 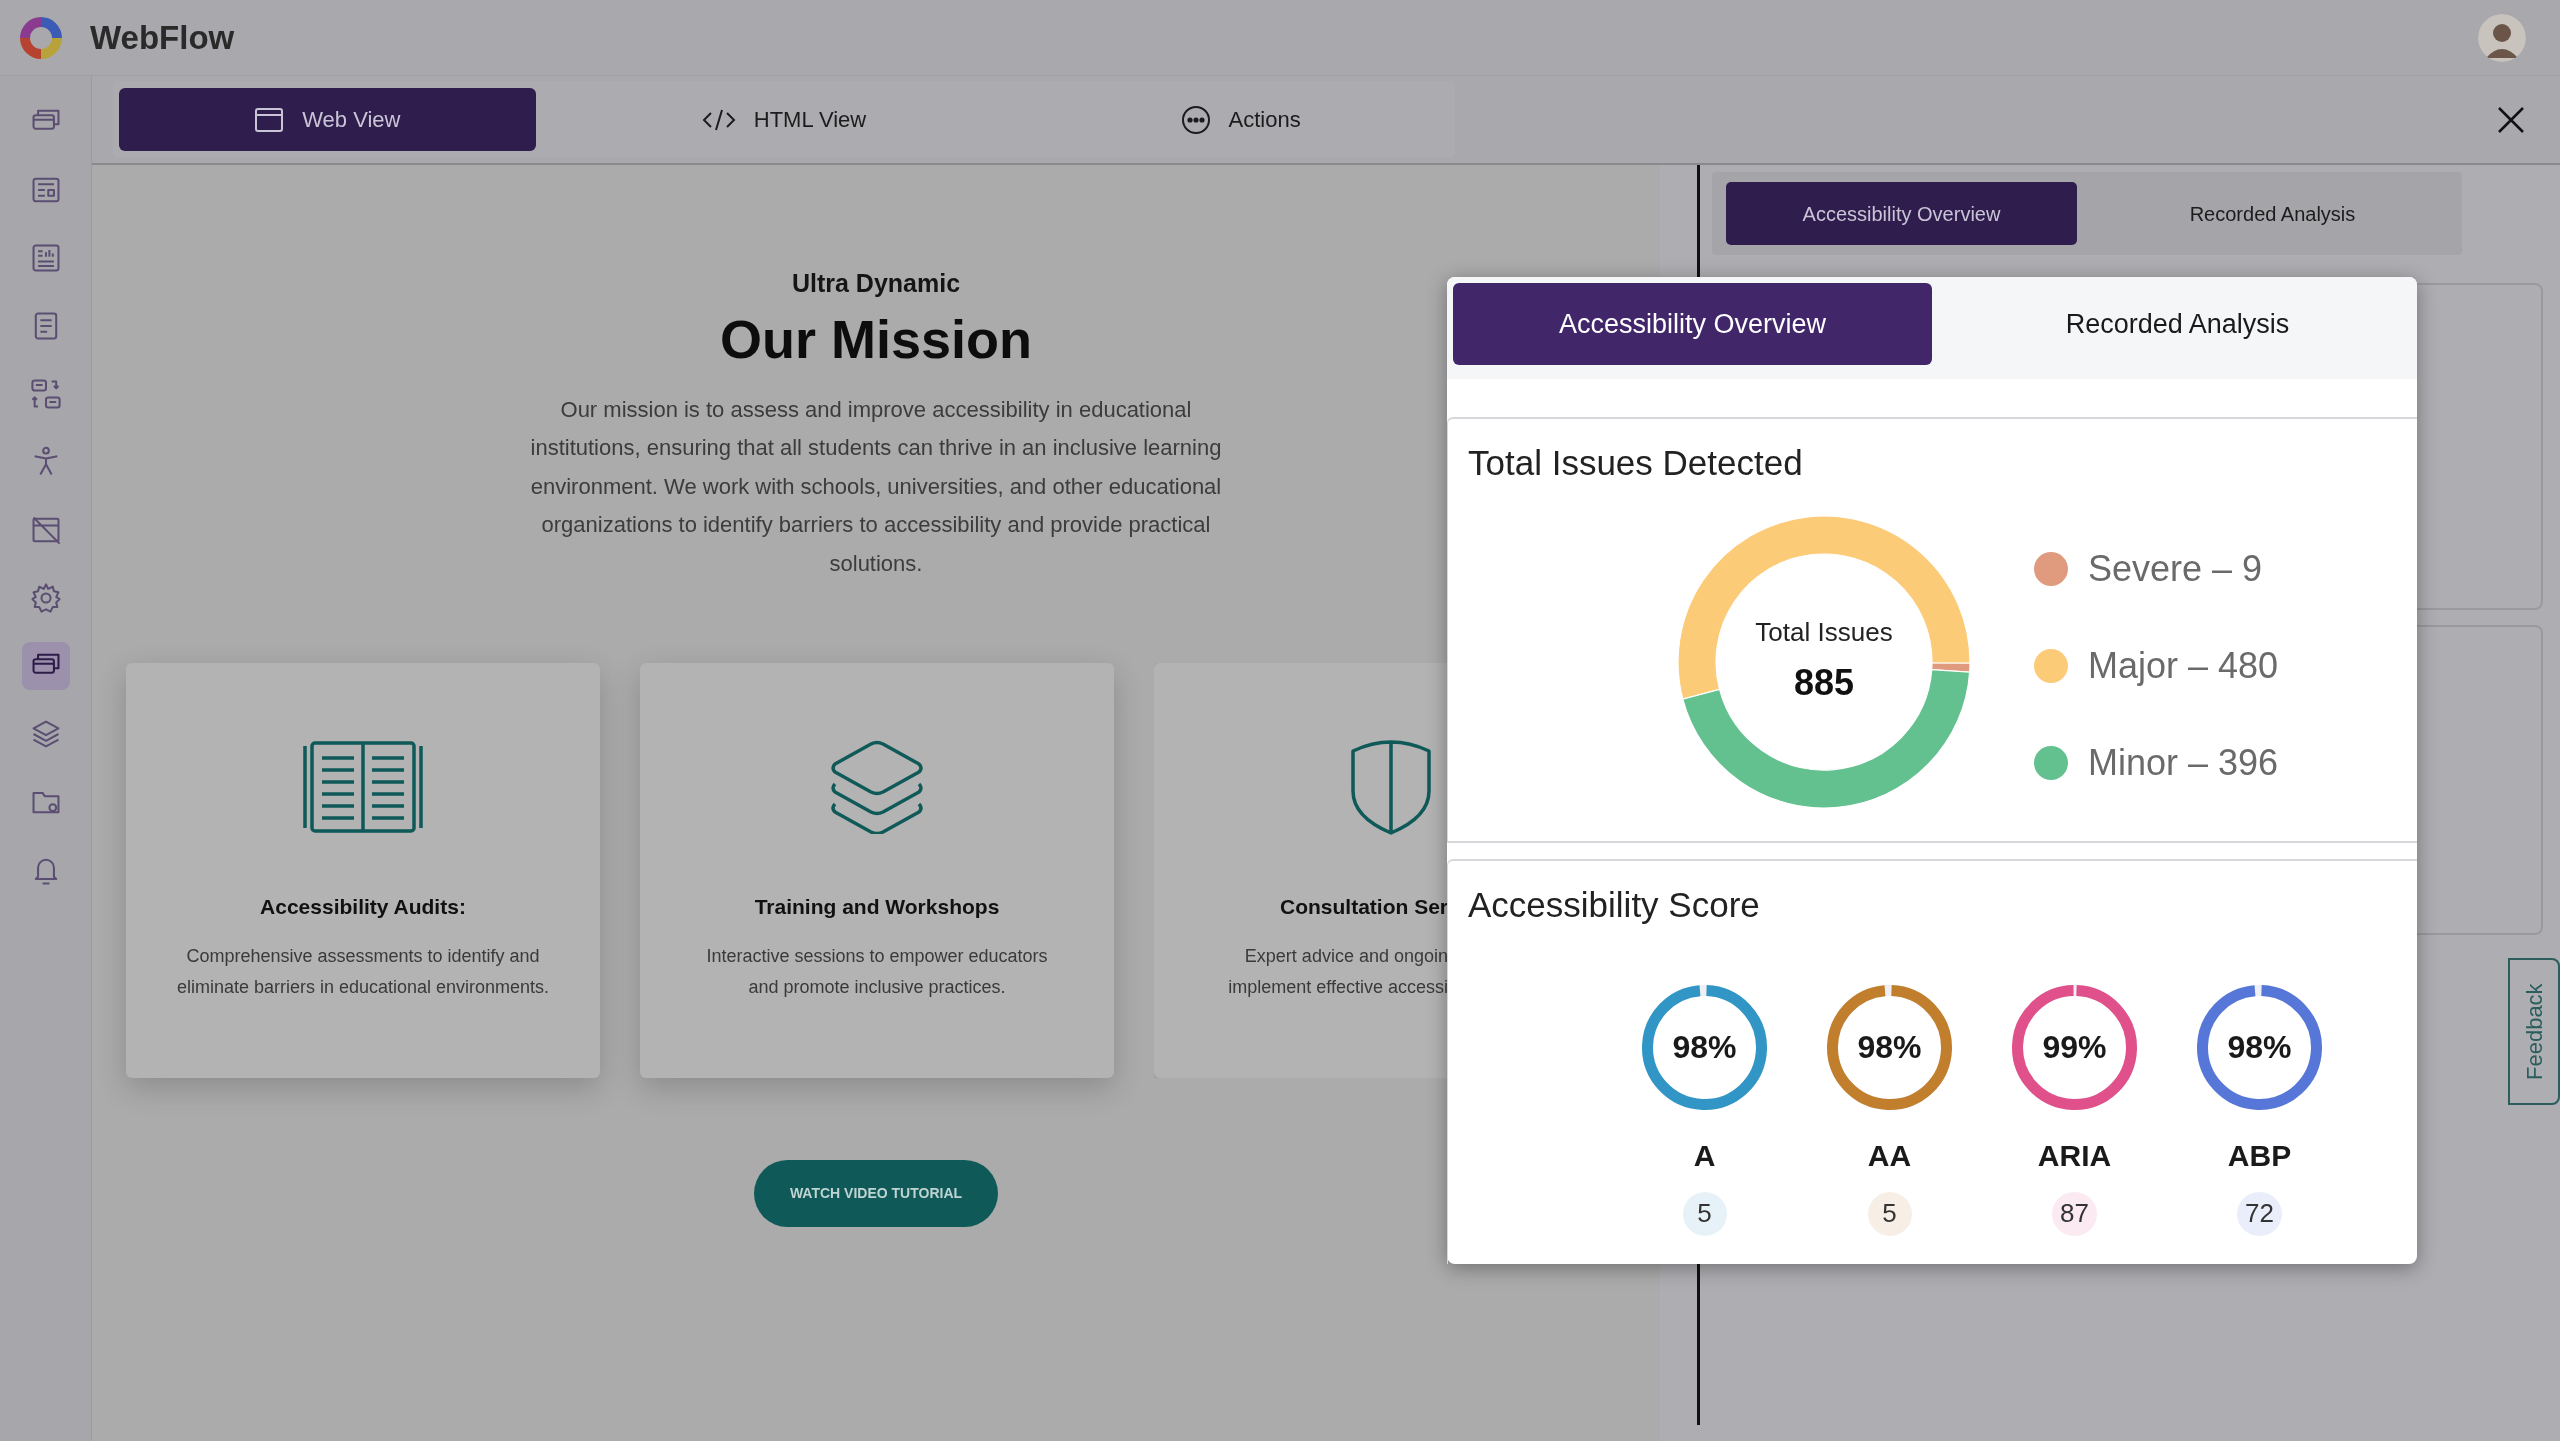 What do you see at coordinates (2183, 762) in the screenshot?
I see `legend-label: Minor – 396` at bounding box center [2183, 762].